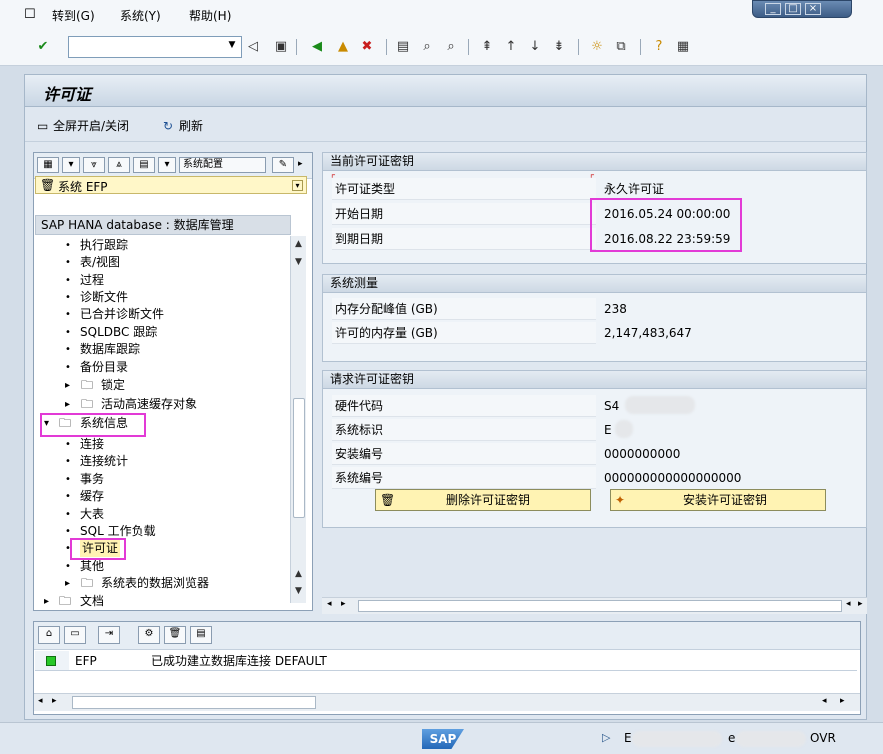 This screenshot has height=754, width=883. I want to click on application-toolbar: ▭ 全屏开启/关闭 ↻ 刷新, so click(445, 125).